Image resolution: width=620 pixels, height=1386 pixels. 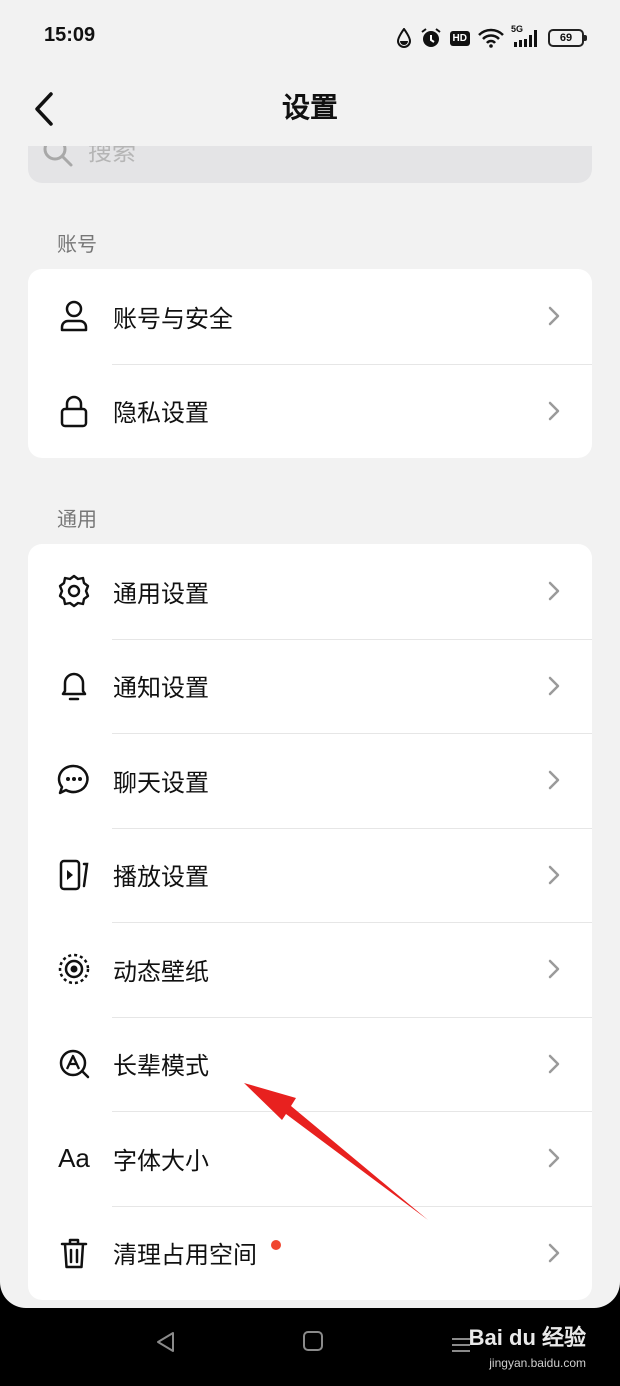 I want to click on font-size-icon: Aa, so click(x=74, y=1157).